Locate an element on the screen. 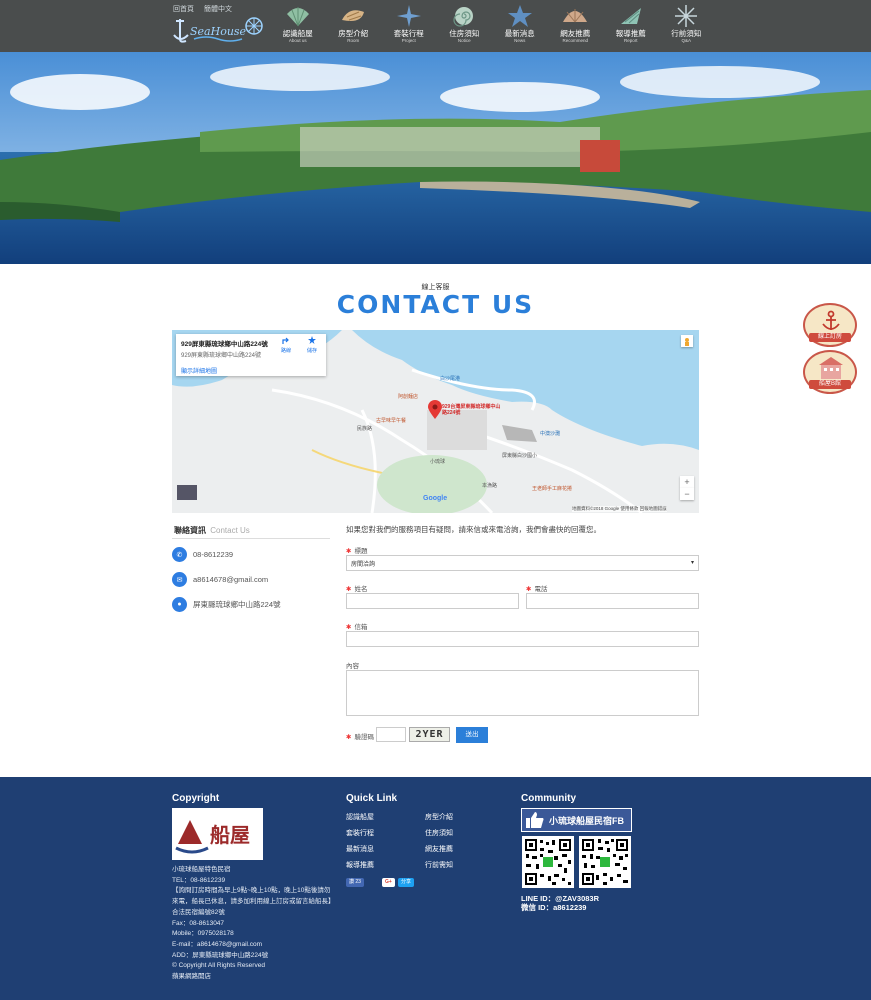  email-field is located at coordinates (522, 639).